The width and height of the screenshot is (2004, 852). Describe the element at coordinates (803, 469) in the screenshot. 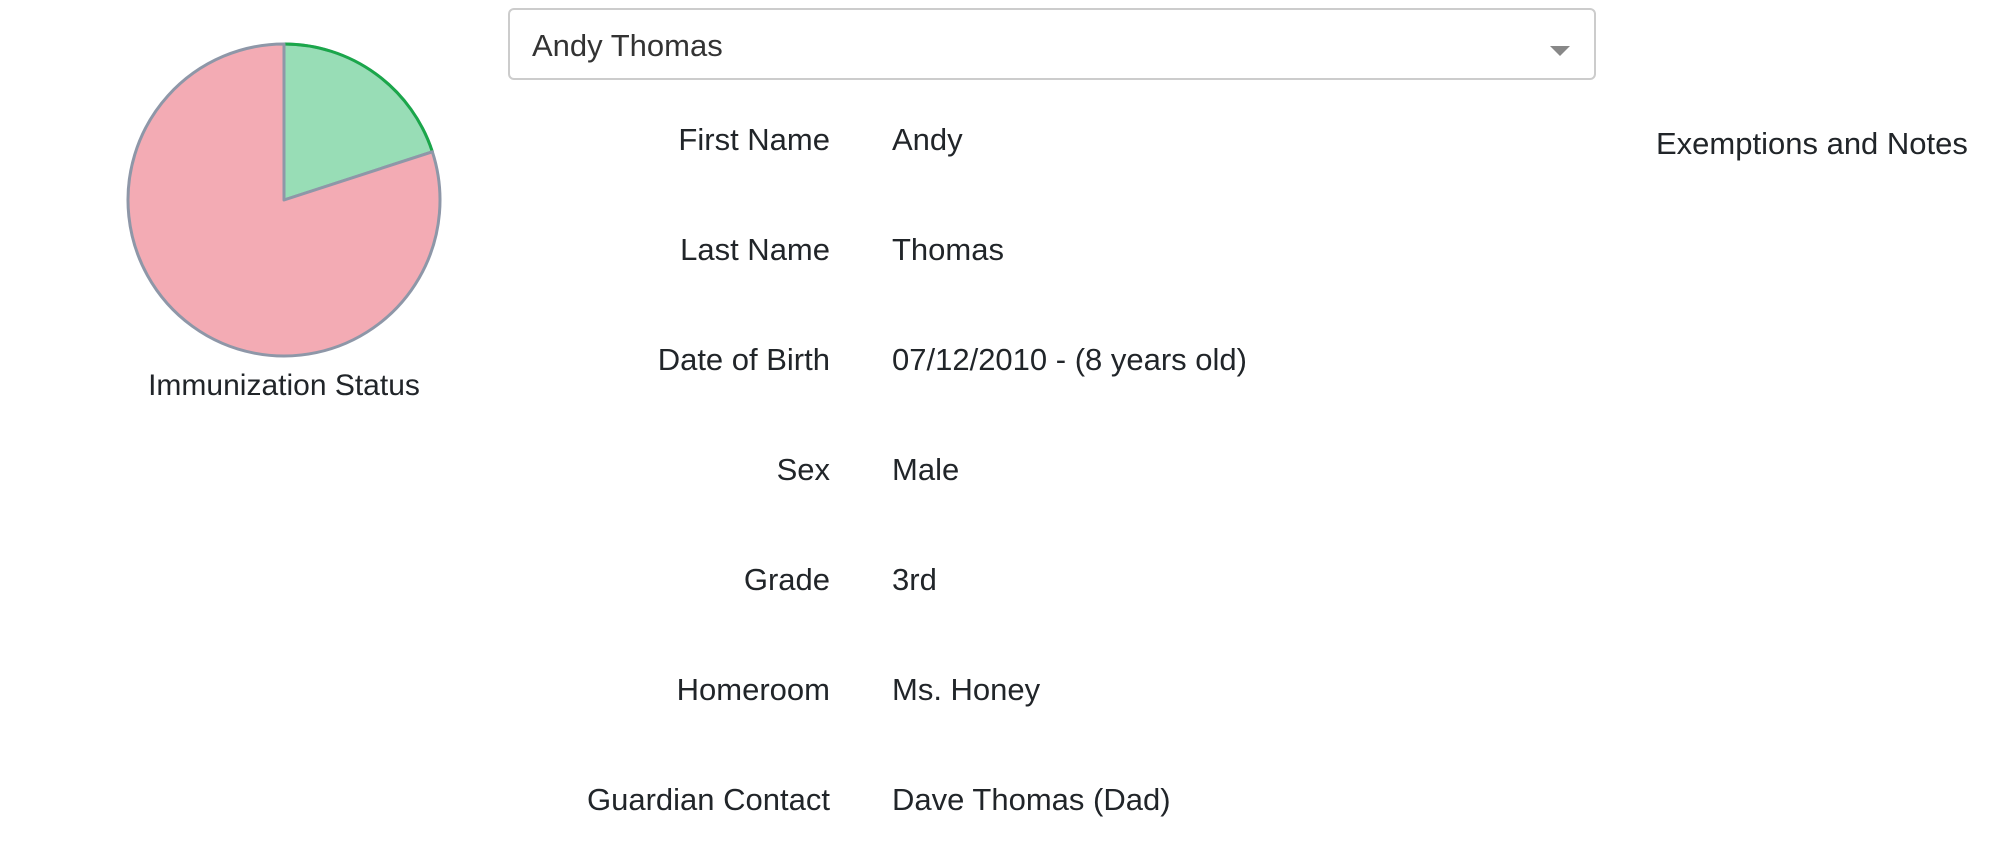

I see `detail-label: Sex` at that location.